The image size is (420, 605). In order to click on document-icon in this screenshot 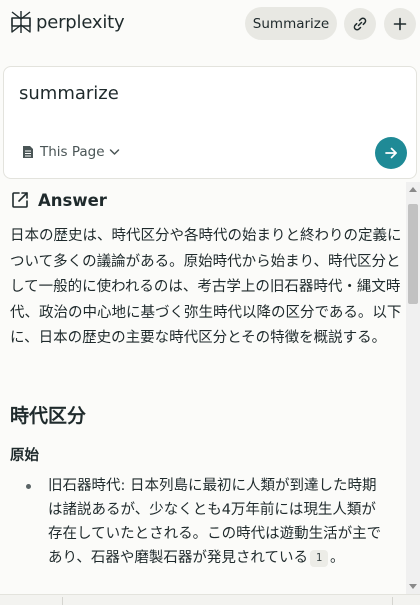, I will do `click(28, 152)`.